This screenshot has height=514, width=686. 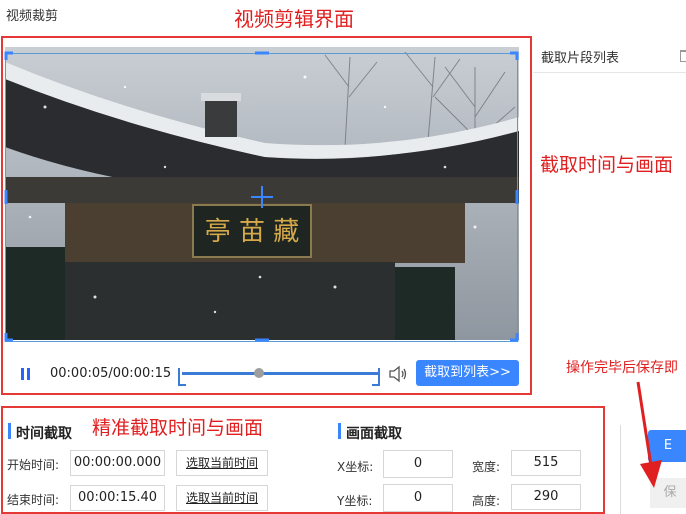 I want to click on window-title: 视频裁剪, so click(x=32, y=16).